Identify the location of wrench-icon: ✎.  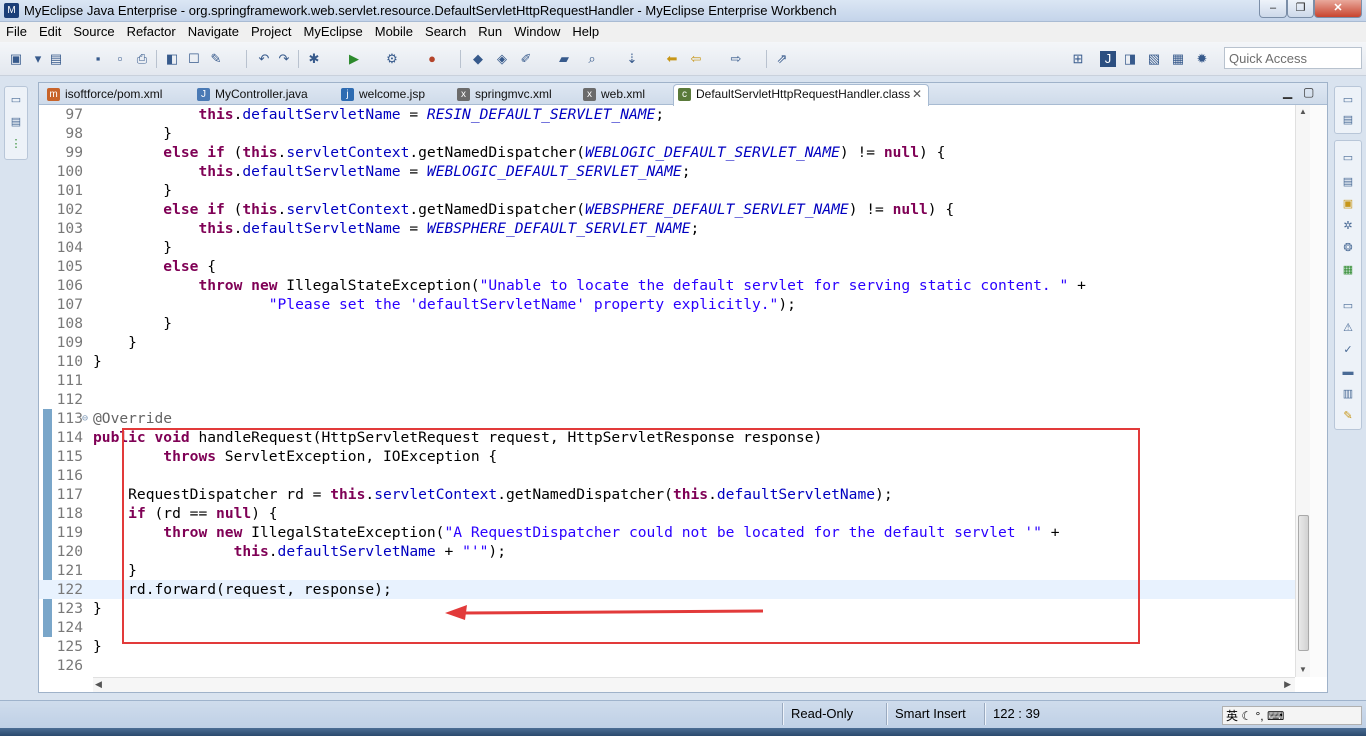
(216, 59).